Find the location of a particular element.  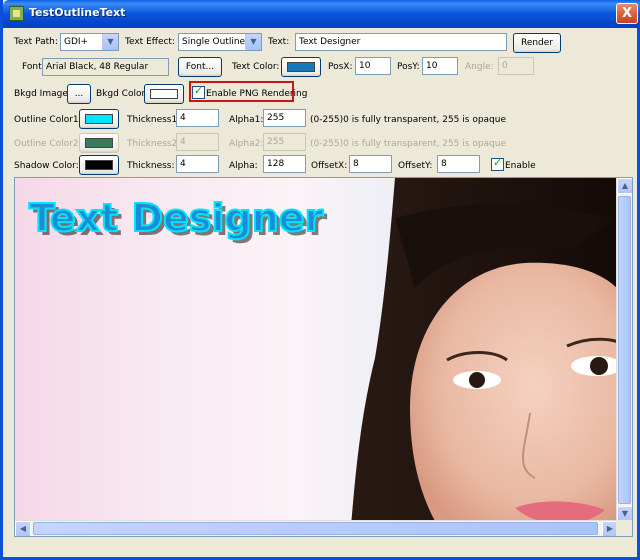

png-rendering-label: Enable PNG Rendering is located at coordinates (257, 94).